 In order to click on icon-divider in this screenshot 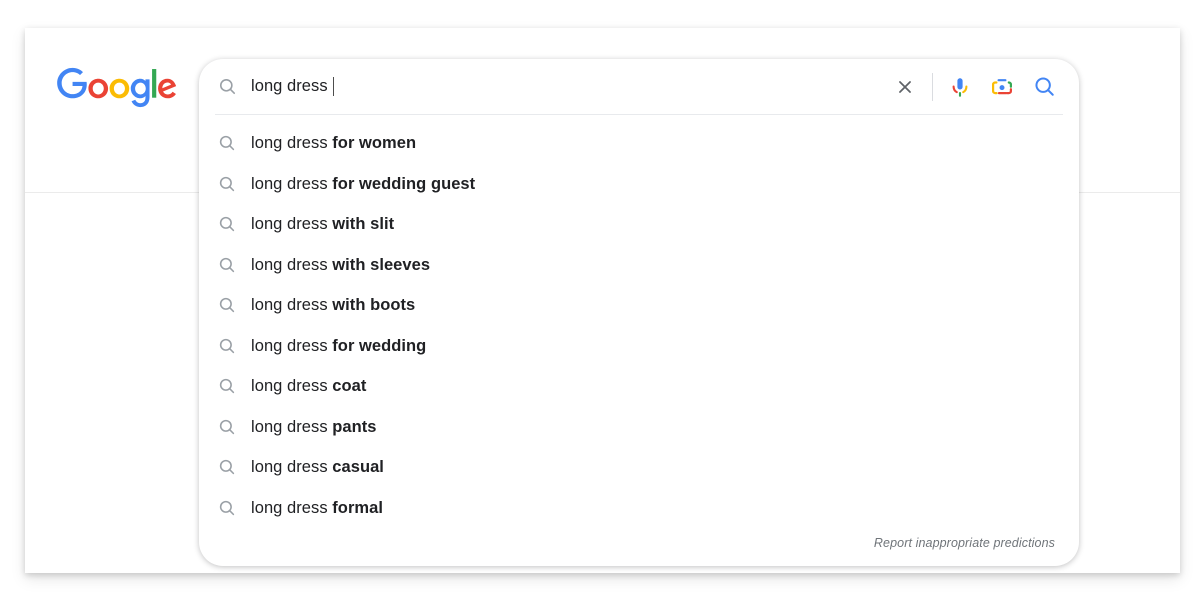, I will do `click(932, 86)`.